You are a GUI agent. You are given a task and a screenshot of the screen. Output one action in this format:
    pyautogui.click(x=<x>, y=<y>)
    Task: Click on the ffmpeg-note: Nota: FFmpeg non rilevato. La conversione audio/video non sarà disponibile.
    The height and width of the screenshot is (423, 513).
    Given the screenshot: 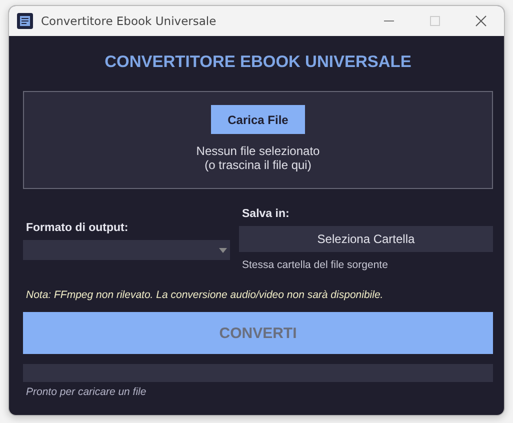 What is the action you would take?
    pyautogui.click(x=204, y=295)
    